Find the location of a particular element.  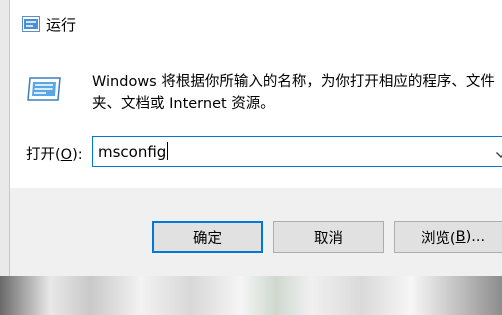

open-combobox: msconfig is located at coordinates (297, 151).